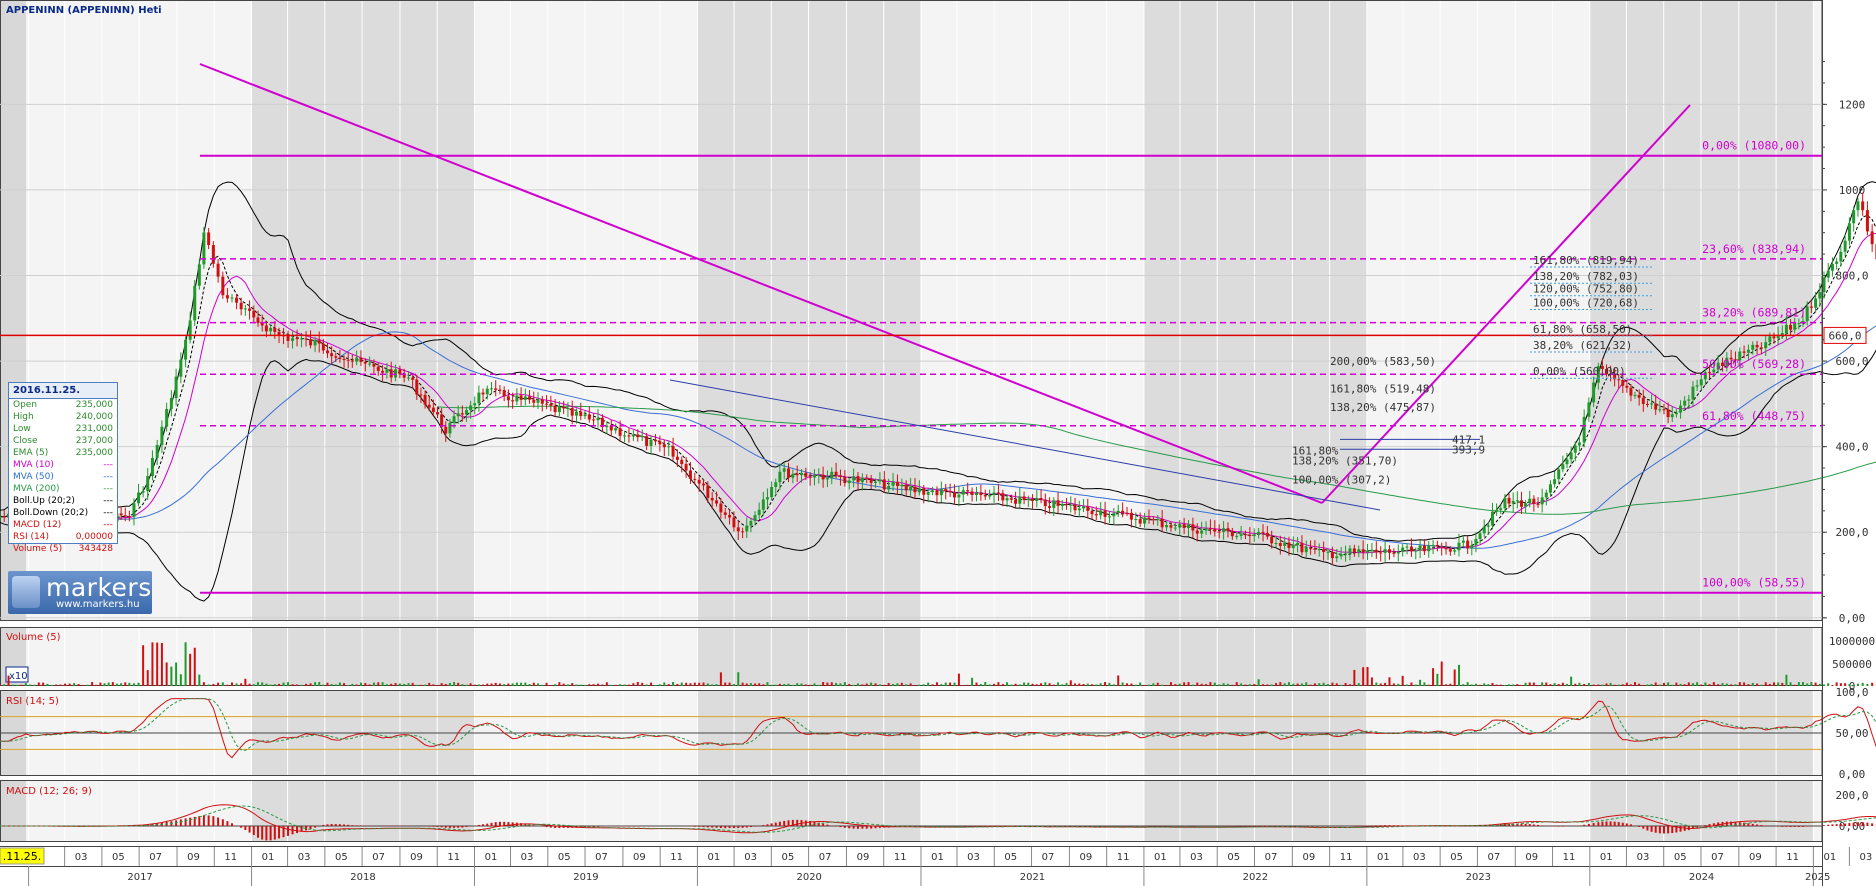 This screenshot has width=1876, height=886. I want to click on year-label: 2025, so click(1817, 877).